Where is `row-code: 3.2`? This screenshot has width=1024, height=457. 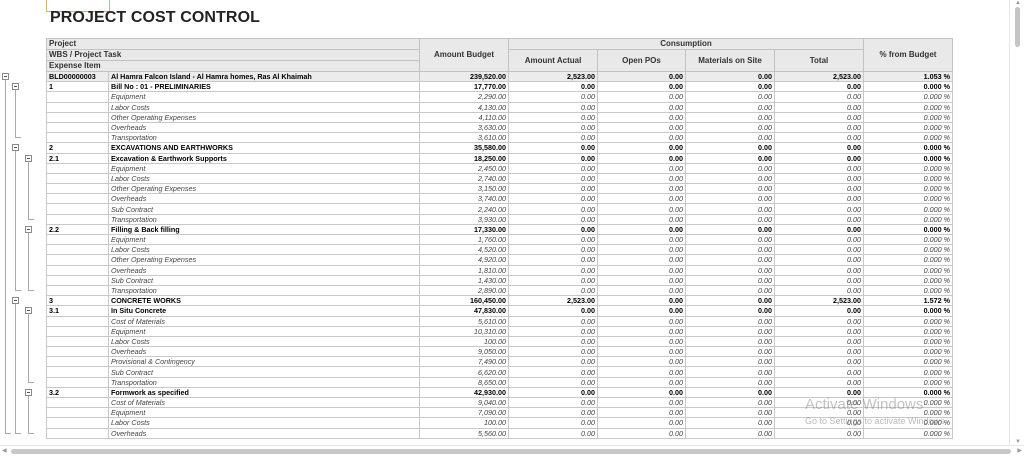
row-code: 3.2 is located at coordinates (77, 392).